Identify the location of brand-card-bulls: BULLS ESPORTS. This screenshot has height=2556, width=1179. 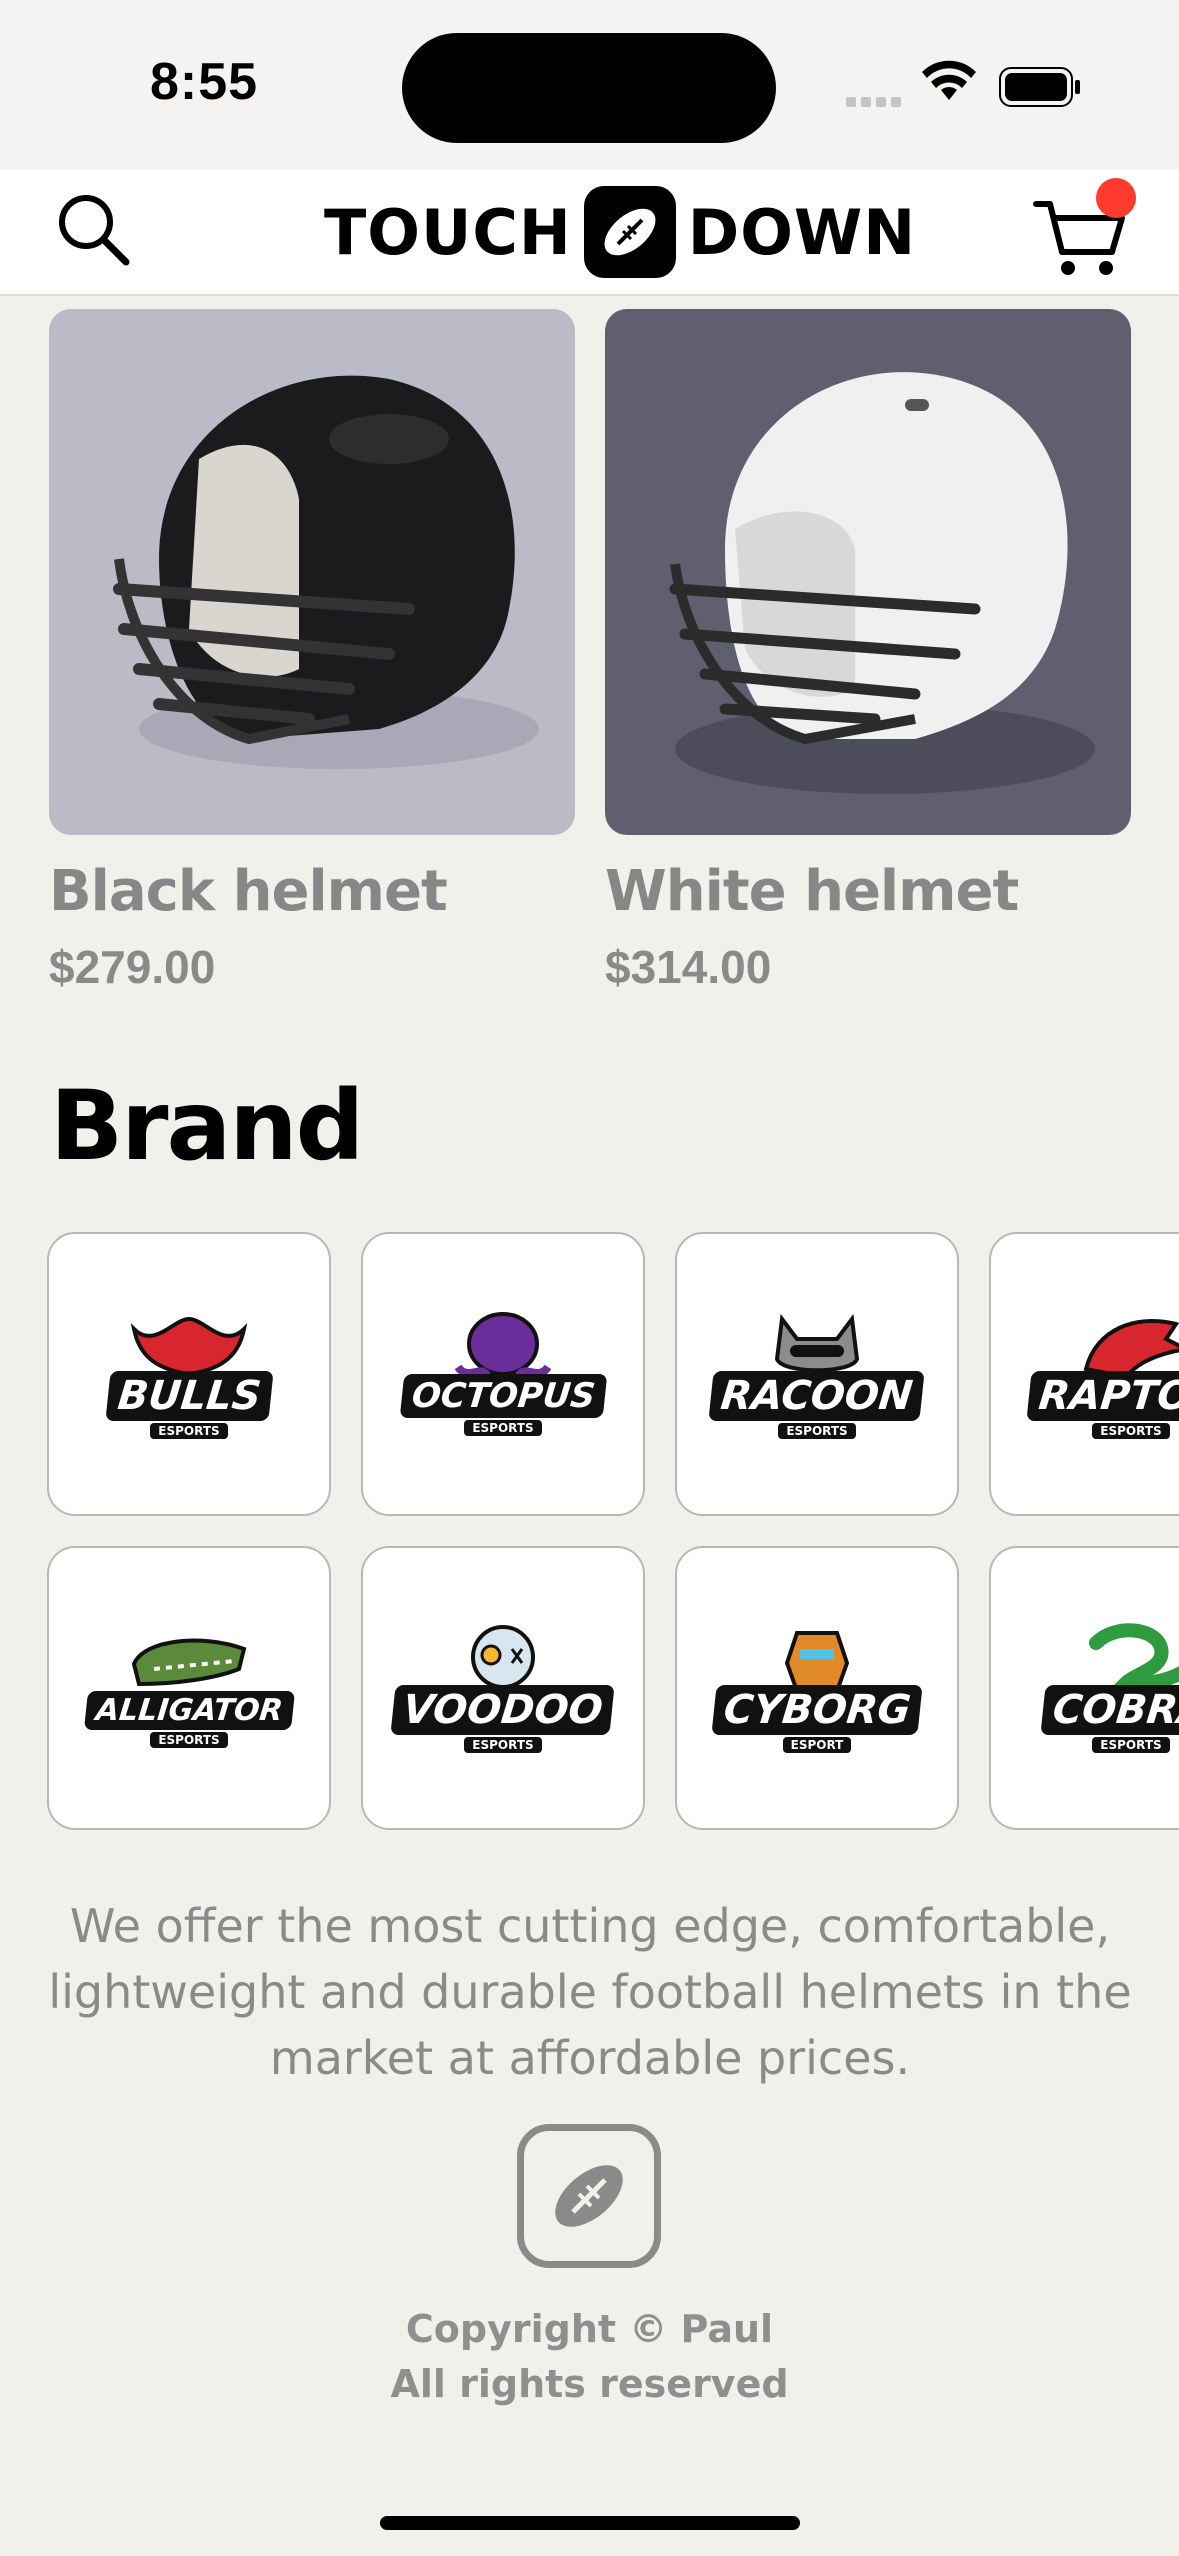
(189, 1374).